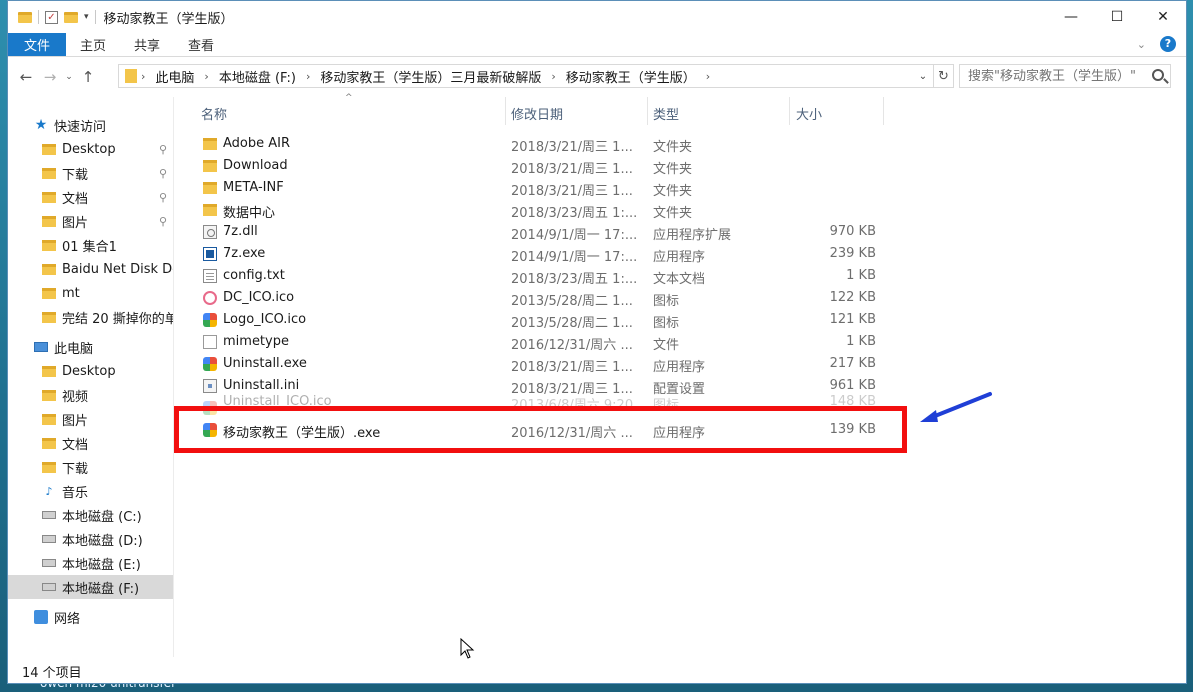  What do you see at coordinates (809, 113) in the screenshot?
I see `column-header-size: 大小` at bounding box center [809, 113].